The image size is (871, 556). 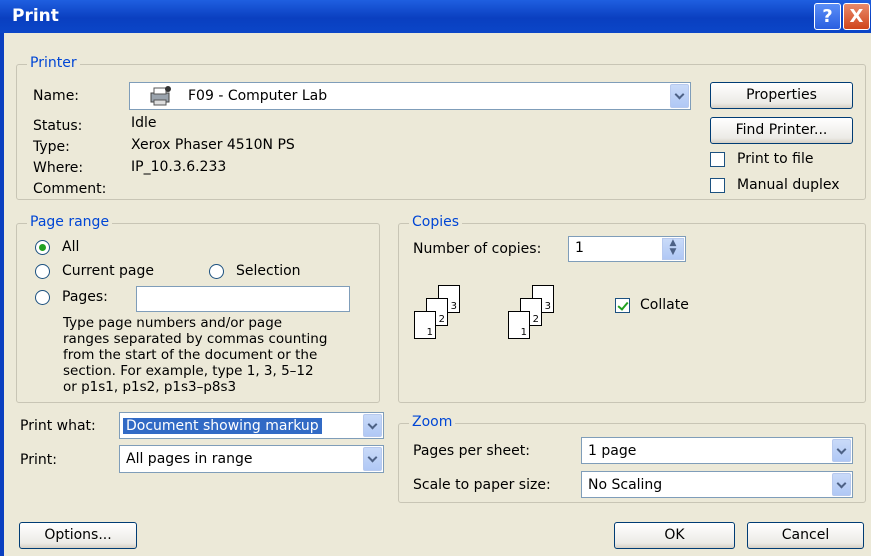 I want to click on where-value: IP_10.3.6.233, so click(x=179, y=167).